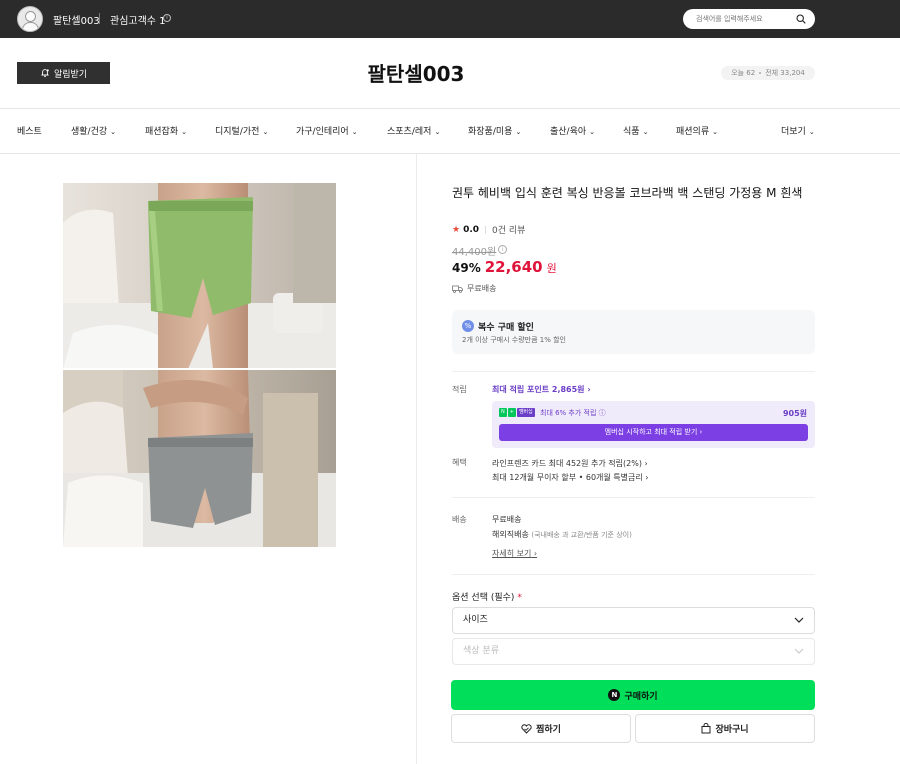 Image resolution: width=900 pixels, height=764 pixels. I want to click on currency-label: 원, so click(551, 268).